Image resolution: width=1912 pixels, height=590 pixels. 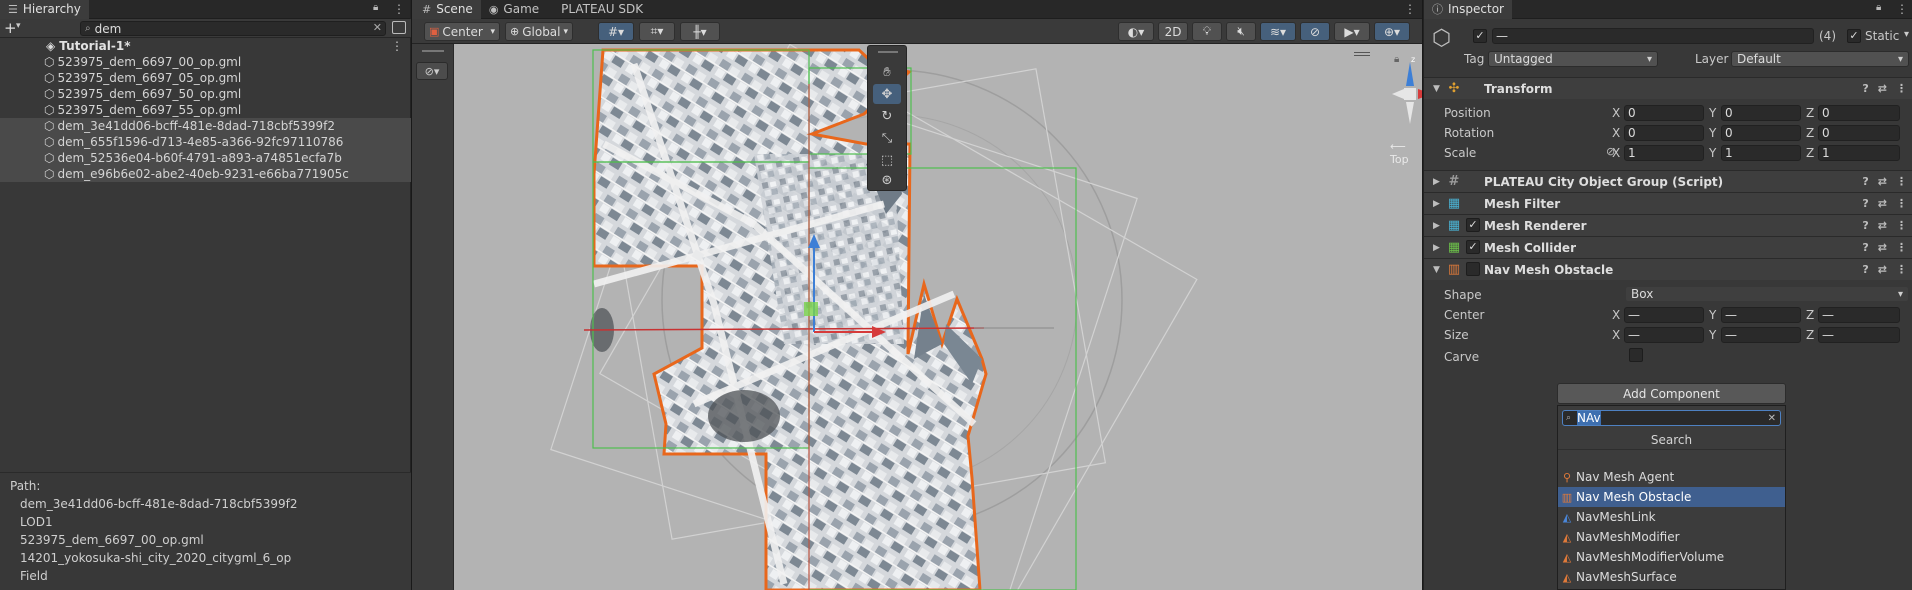 I want to click on static-checkbox: ✓, so click(x=1854, y=36).